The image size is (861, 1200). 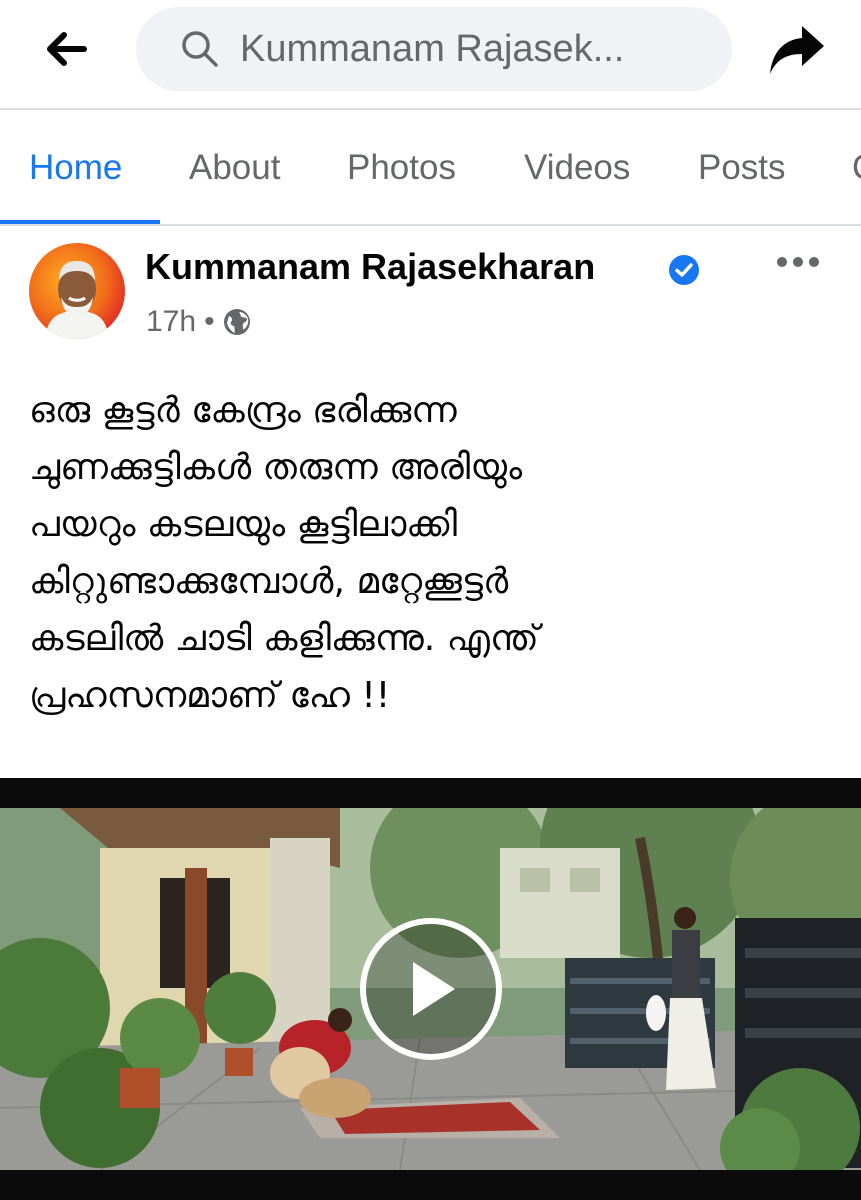 What do you see at coordinates (236, 322) in the screenshot?
I see `globe-icon` at bounding box center [236, 322].